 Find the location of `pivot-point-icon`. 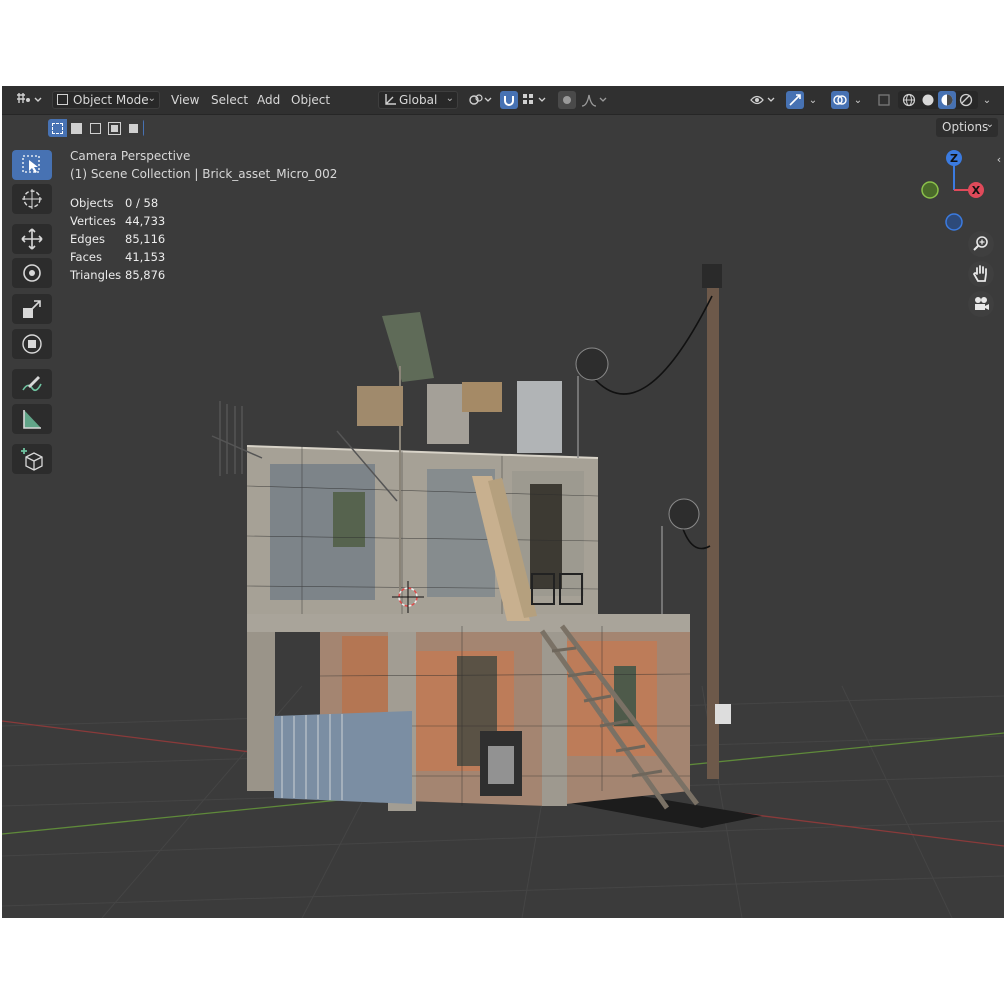

pivot-point-icon is located at coordinates (481, 100).